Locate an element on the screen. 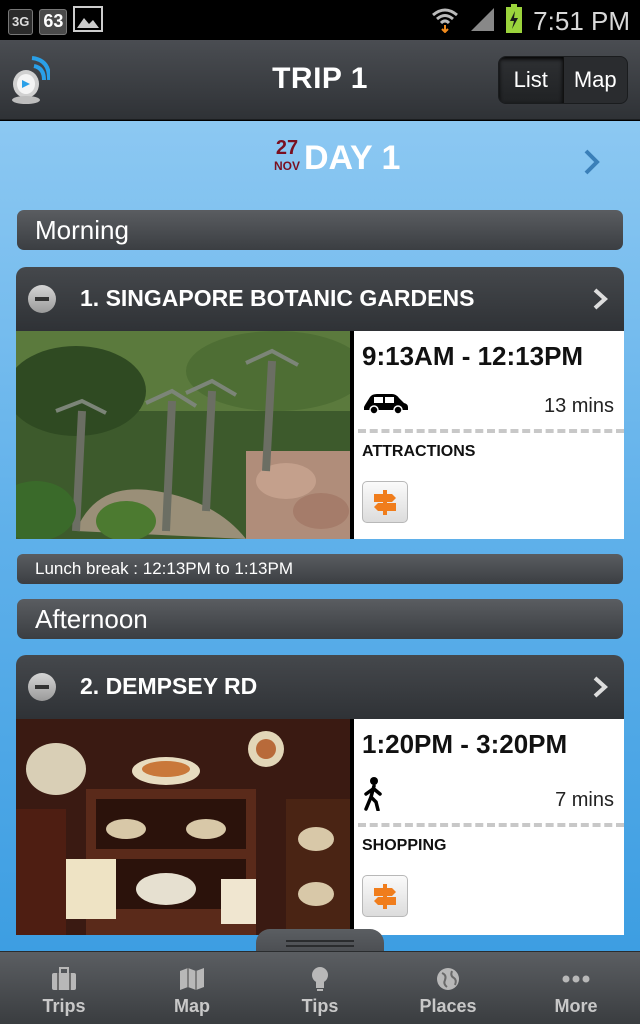 This screenshot has height=1024, width=640. date-badge: 27 NOV is located at coordinates (287, 155).